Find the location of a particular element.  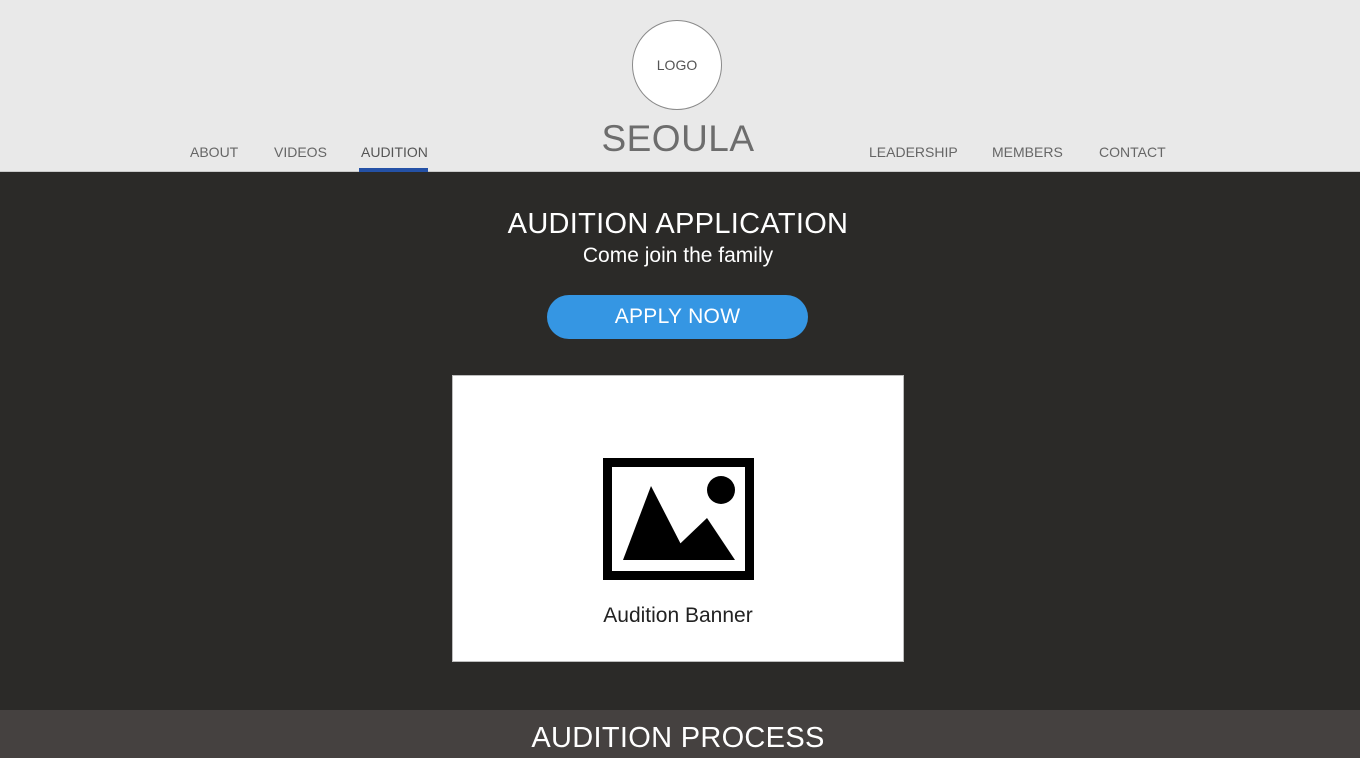

hero-subtitle: Come join the family is located at coordinates (678, 255).